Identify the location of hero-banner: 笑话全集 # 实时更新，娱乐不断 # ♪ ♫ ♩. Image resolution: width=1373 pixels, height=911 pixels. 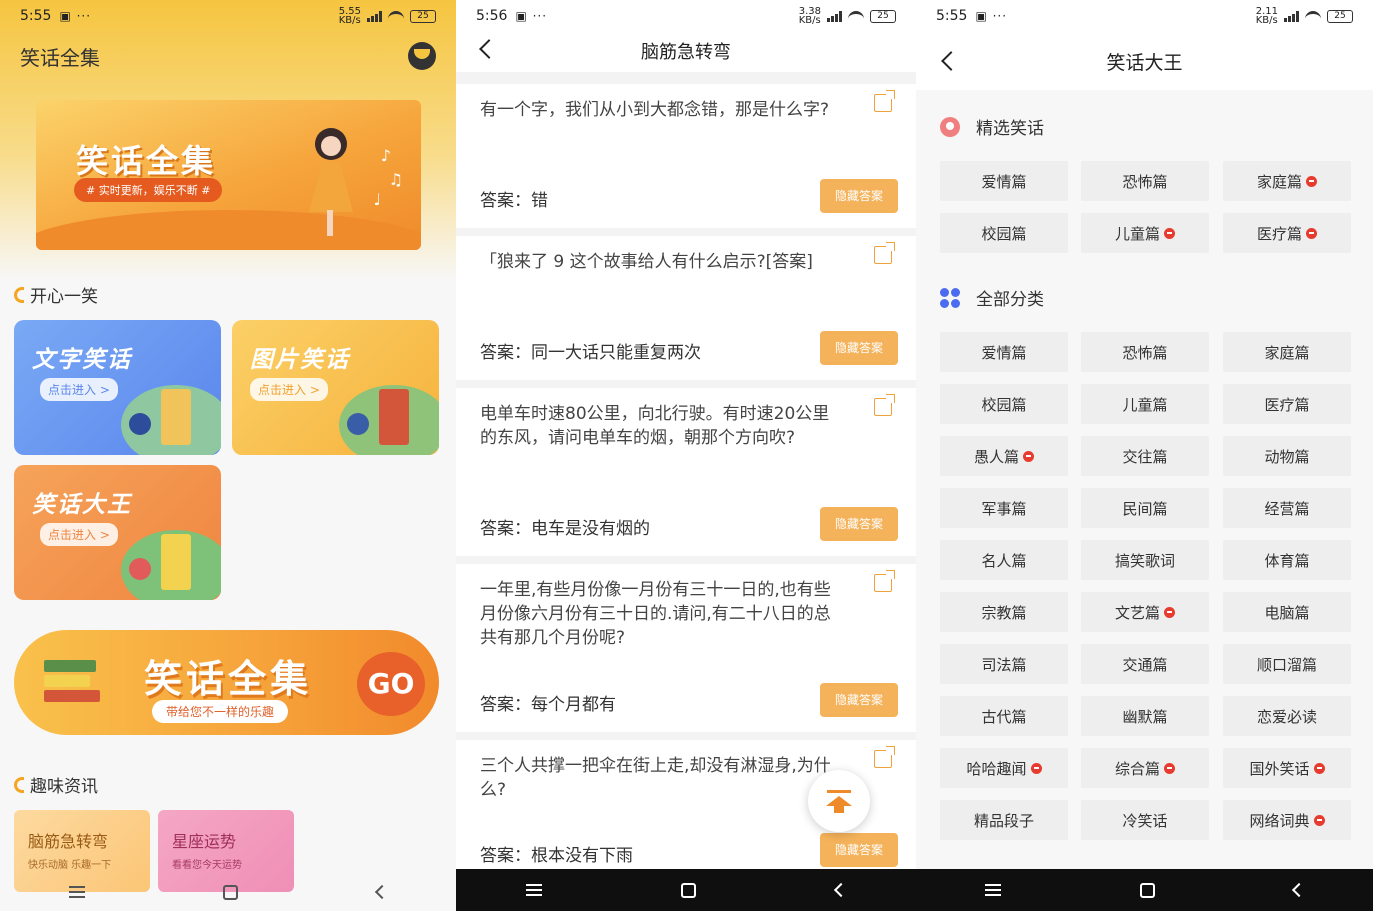
(228, 175).